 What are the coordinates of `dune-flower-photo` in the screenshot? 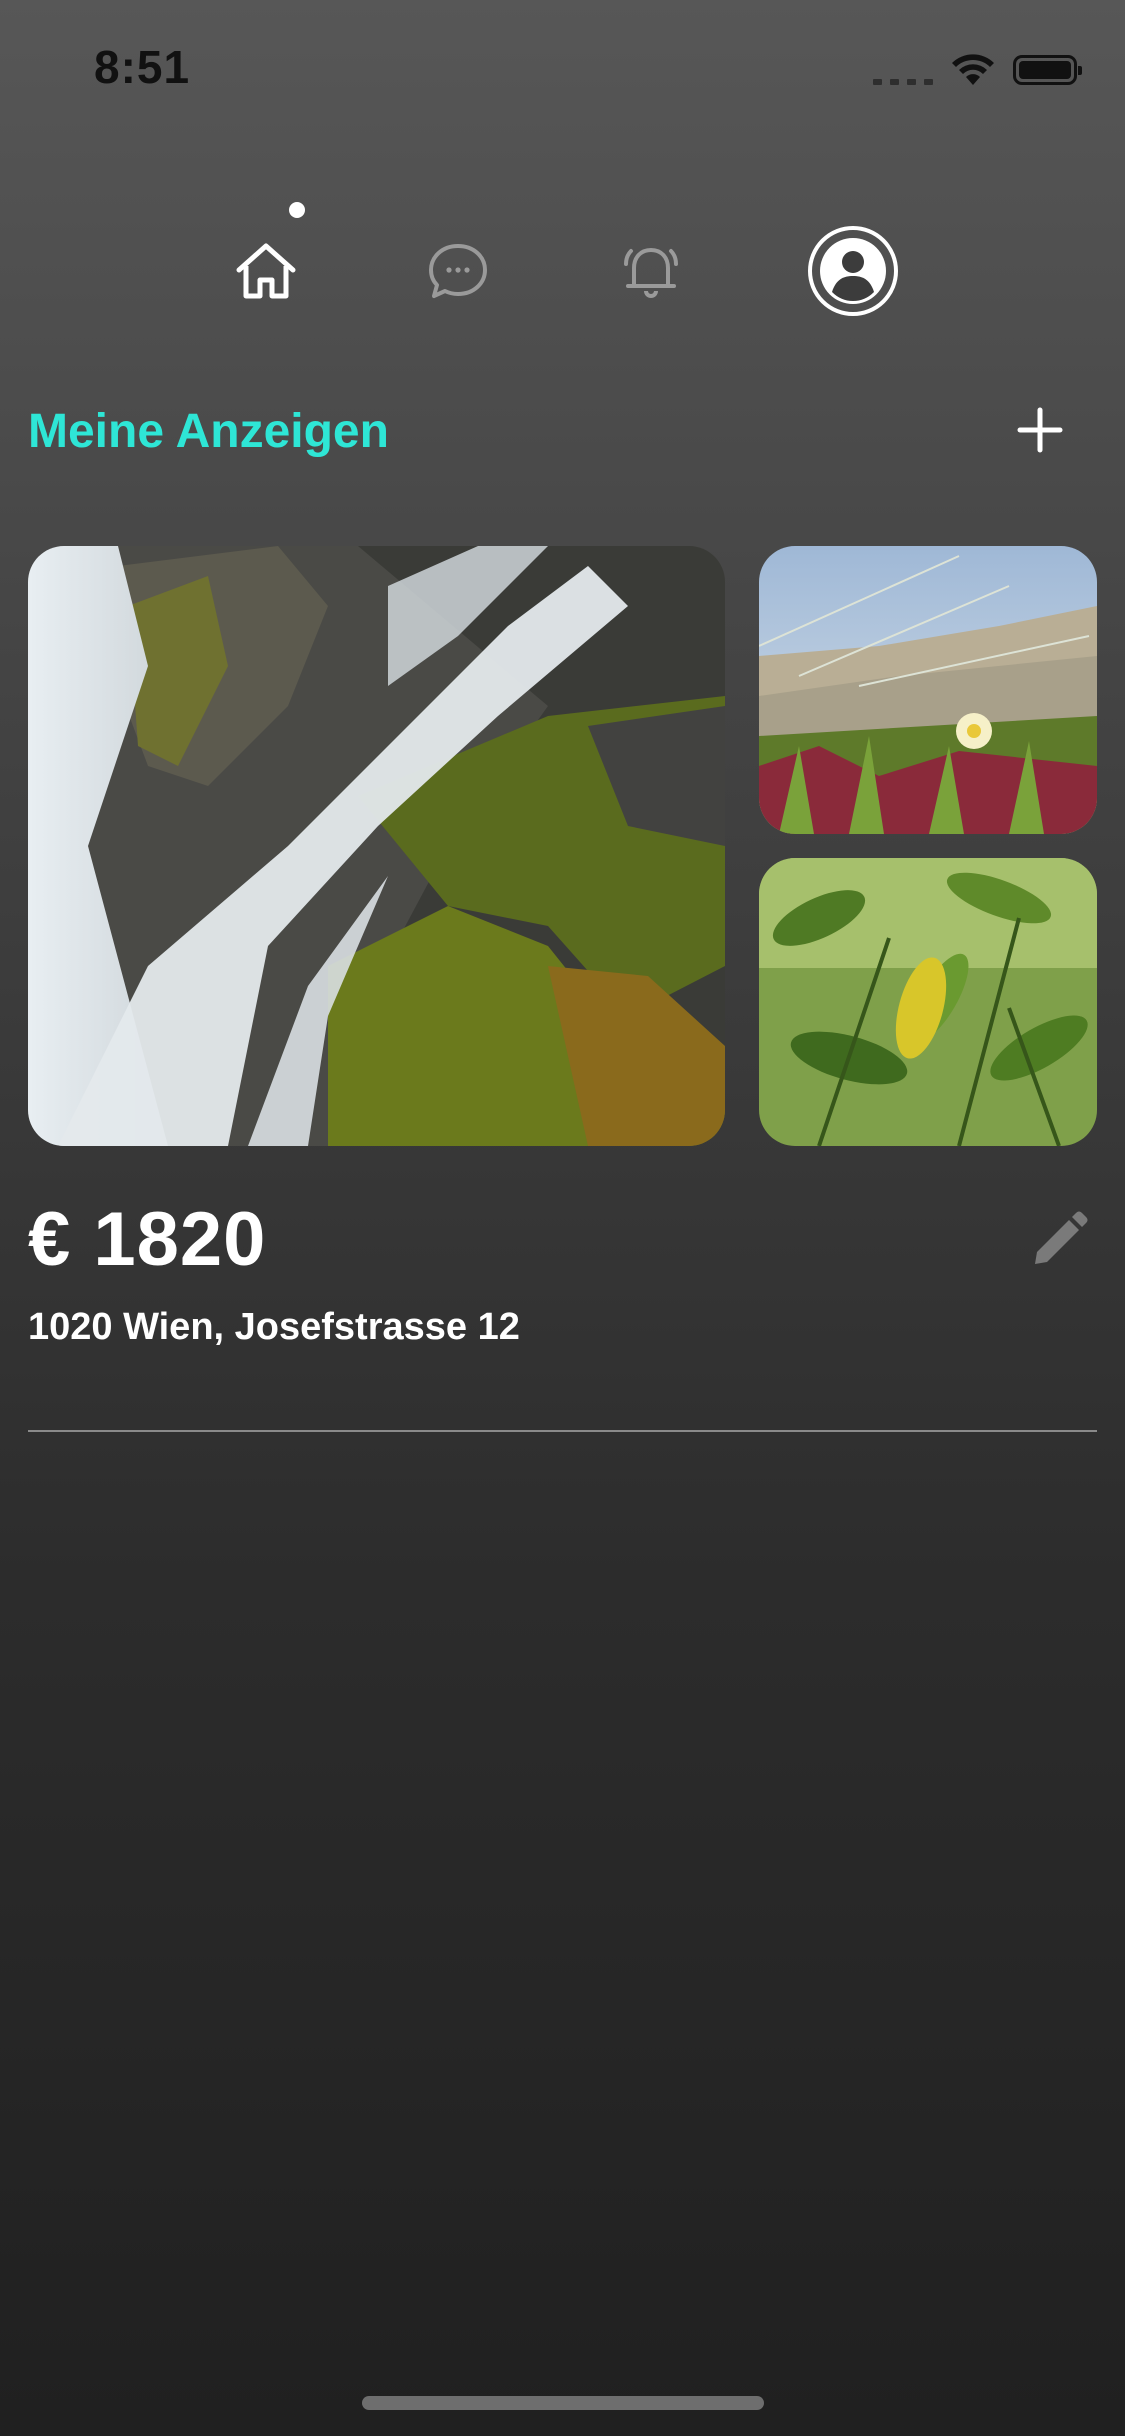 It's located at (928, 690).